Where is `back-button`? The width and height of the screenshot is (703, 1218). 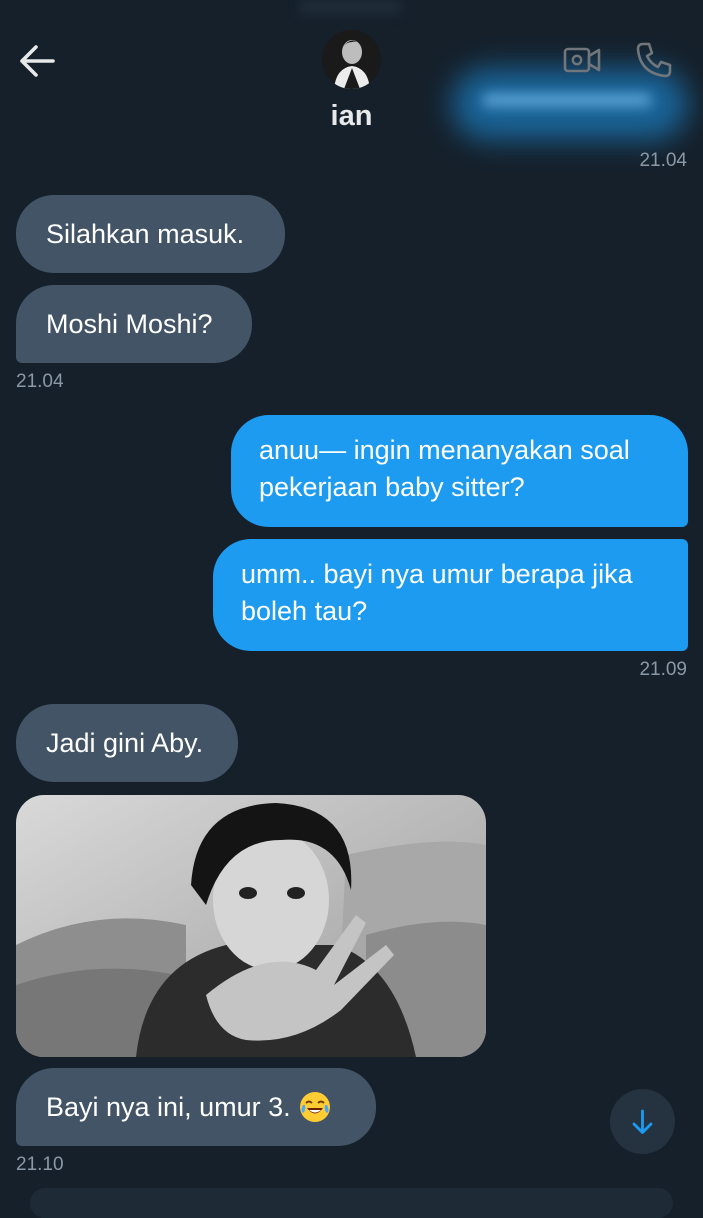 back-button is located at coordinates (38, 61).